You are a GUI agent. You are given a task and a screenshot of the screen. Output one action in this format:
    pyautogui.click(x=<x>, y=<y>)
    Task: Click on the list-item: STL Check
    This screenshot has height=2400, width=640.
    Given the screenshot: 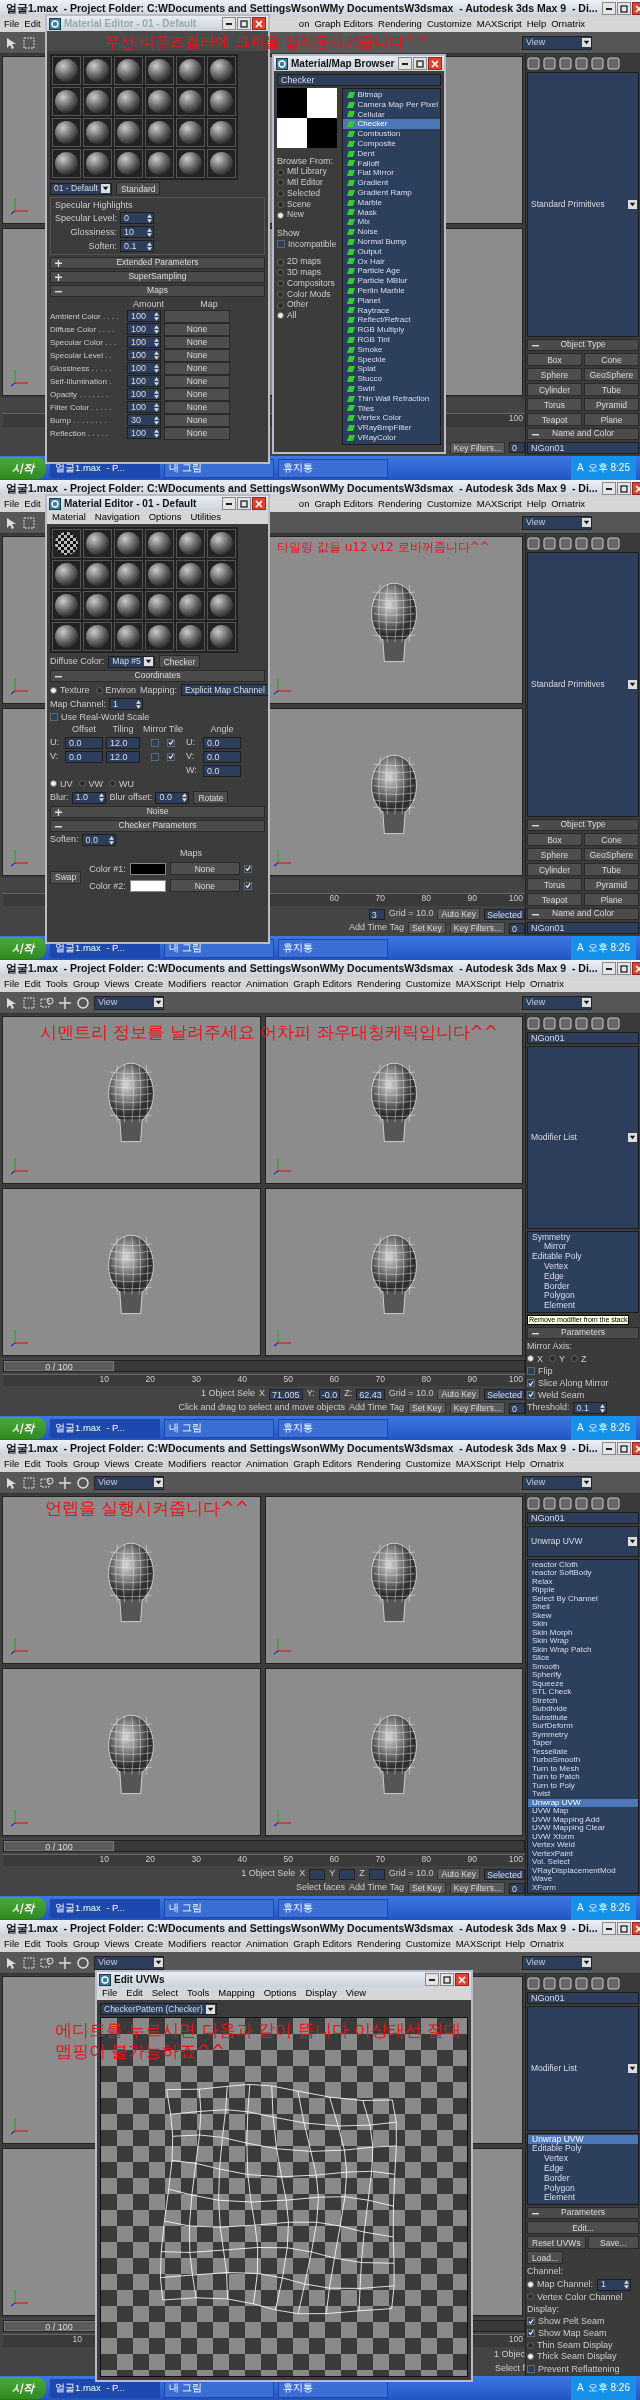 What is the action you would take?
    pyautogui.click(x=583, y=1692)
    